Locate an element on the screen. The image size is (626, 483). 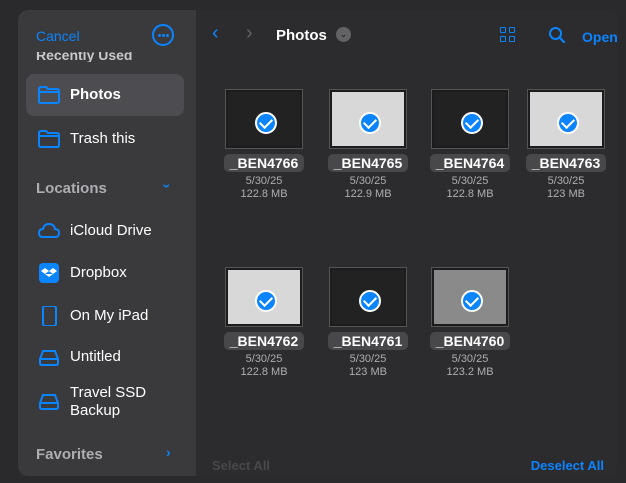
dropbox-icon is located at coordinates (49, 273).